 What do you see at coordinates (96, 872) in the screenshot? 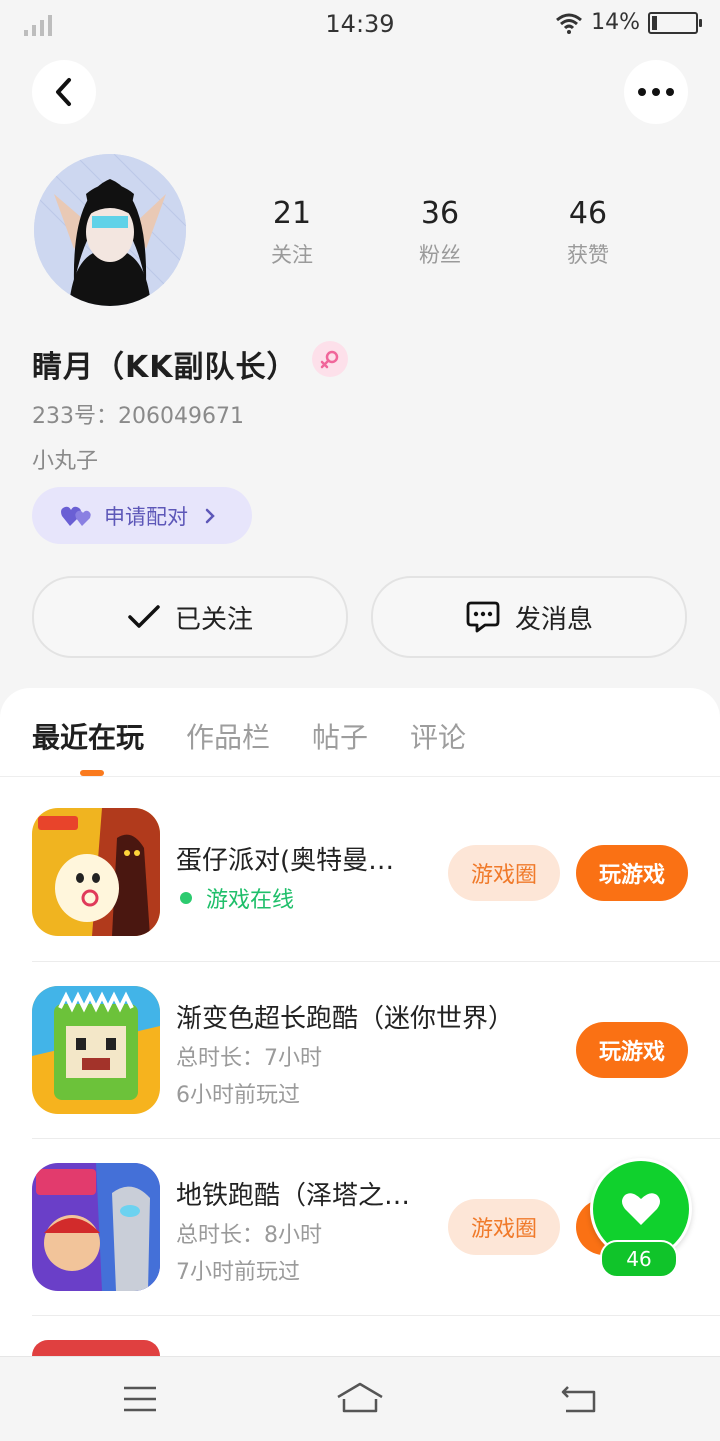
I see `game-icon-eggy-party` at bounding box center [96, 872].